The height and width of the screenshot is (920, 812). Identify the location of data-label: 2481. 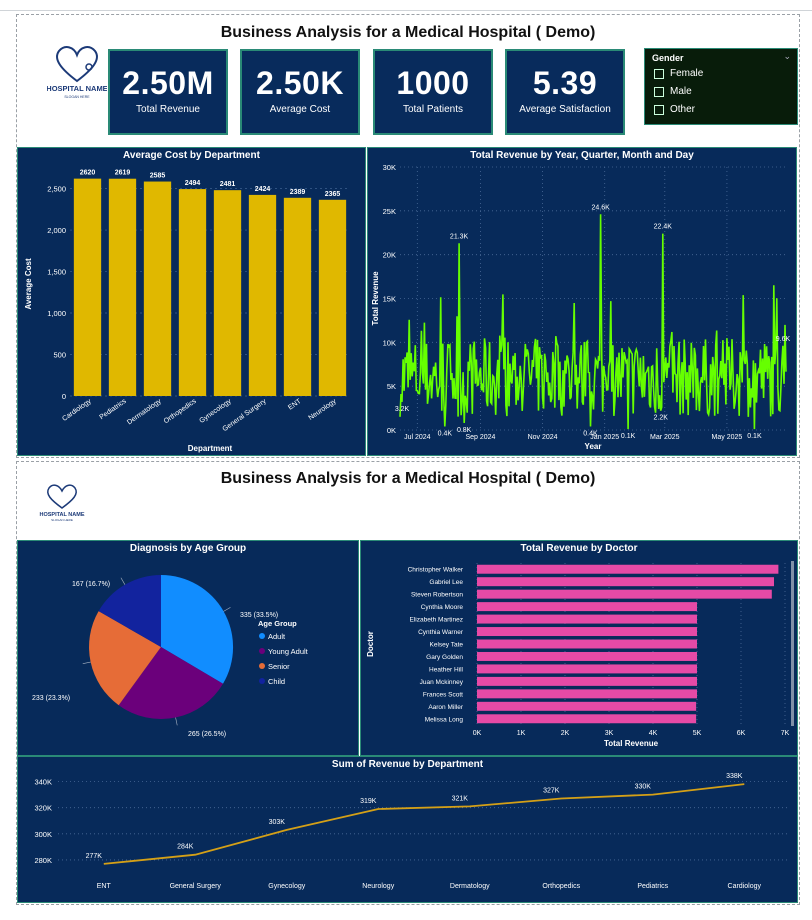
(228, 184).